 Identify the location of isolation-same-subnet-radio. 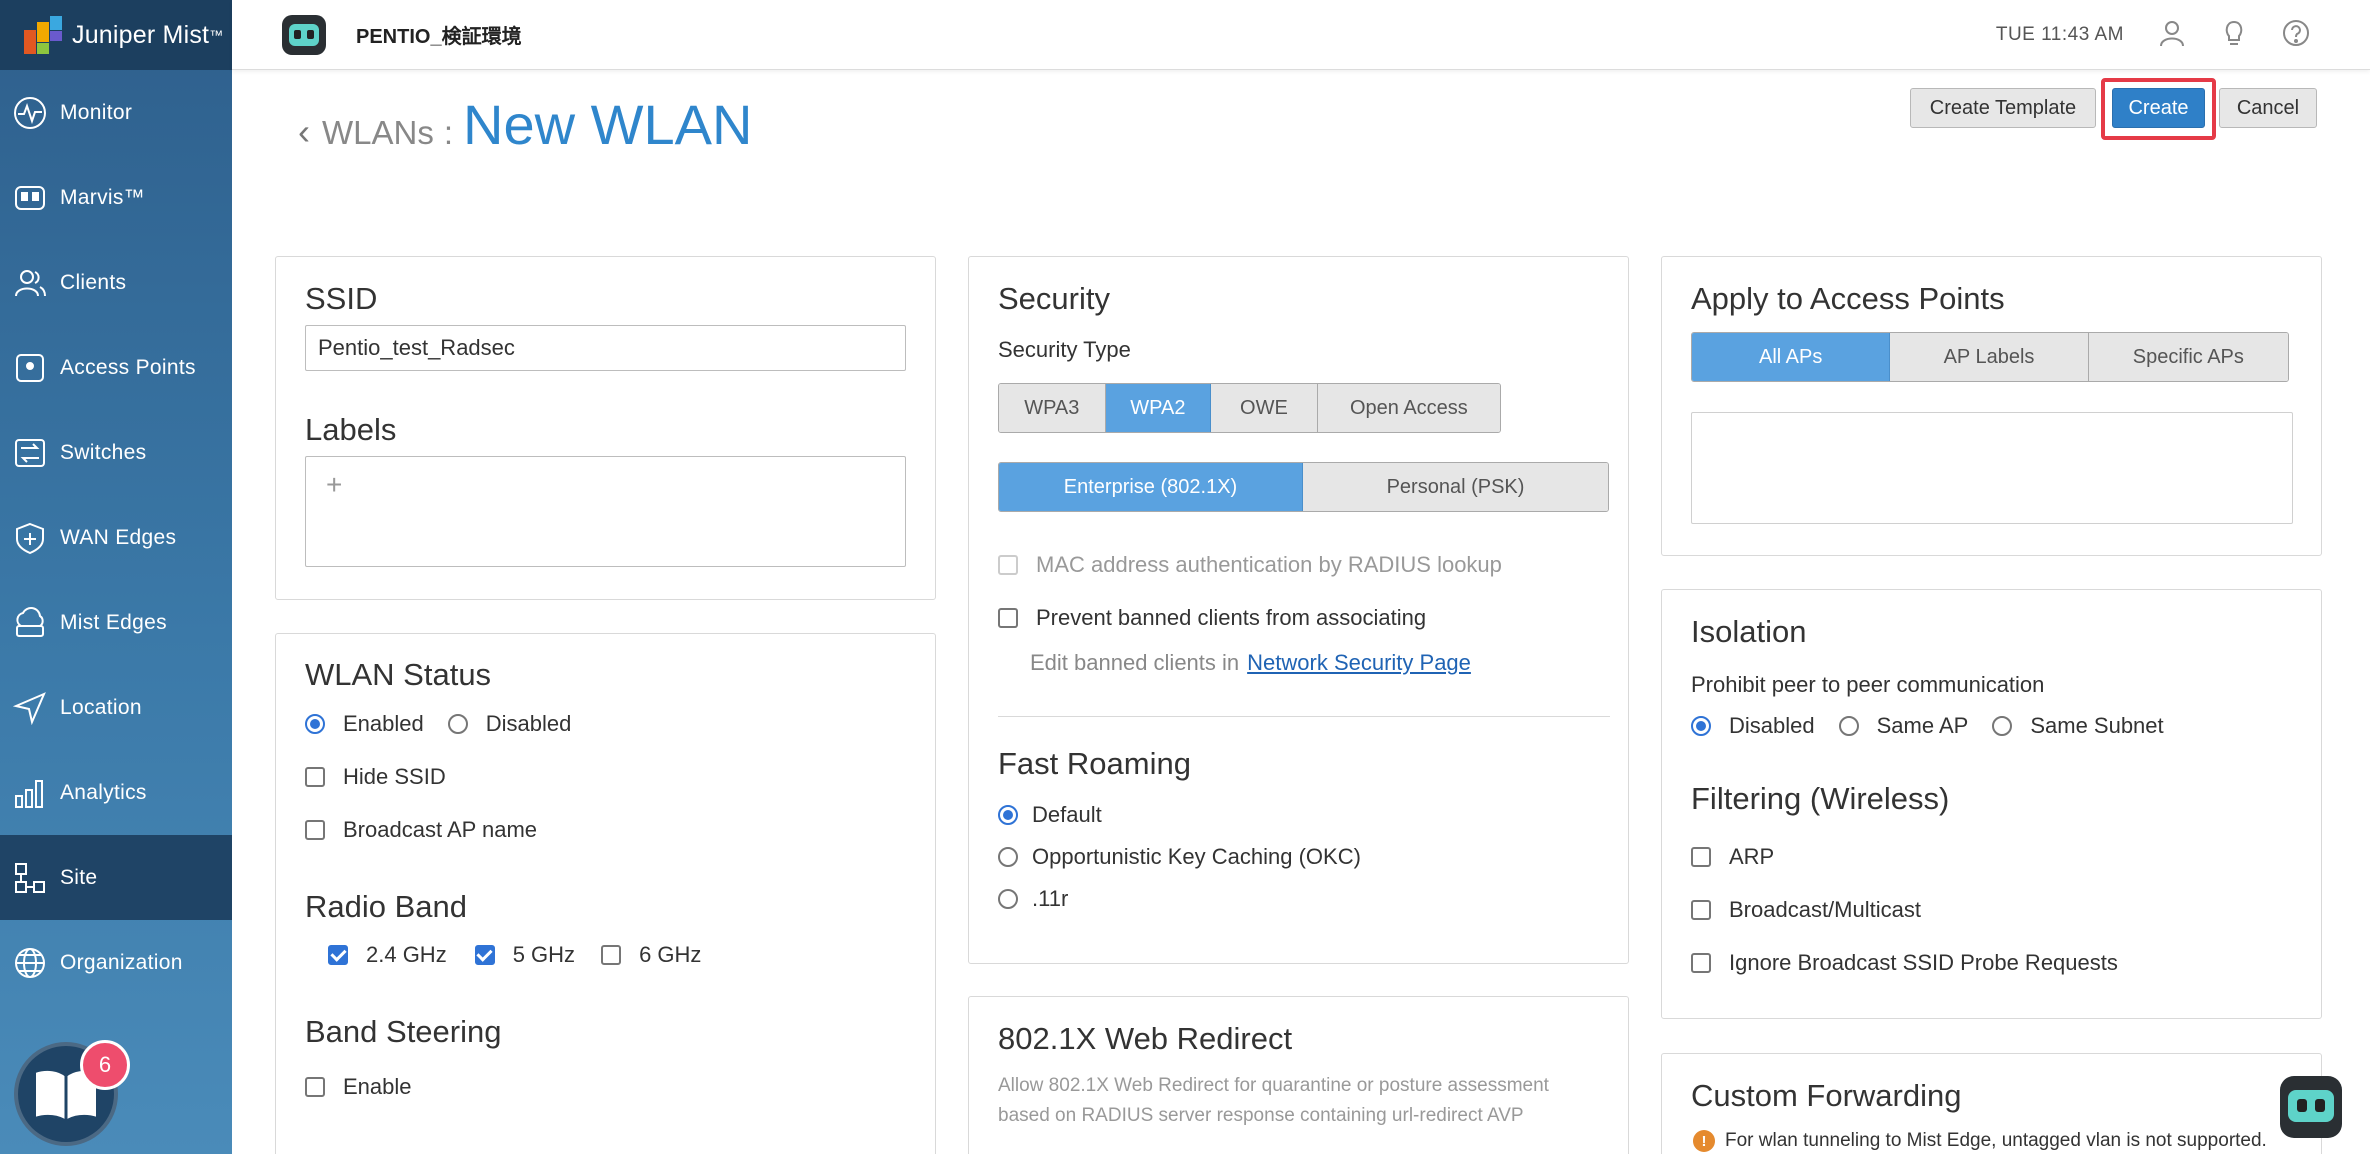
(2002, 726).